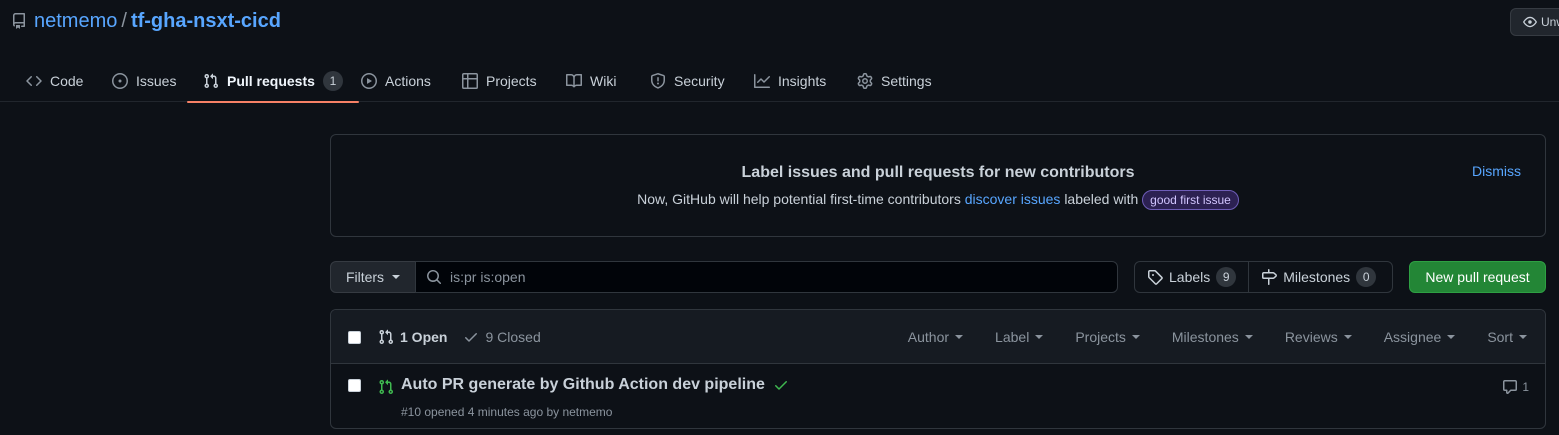  Describe the element at coordinates (1100, 337) in the screenshot. I see `projects-filter-label: Projects` at that location.